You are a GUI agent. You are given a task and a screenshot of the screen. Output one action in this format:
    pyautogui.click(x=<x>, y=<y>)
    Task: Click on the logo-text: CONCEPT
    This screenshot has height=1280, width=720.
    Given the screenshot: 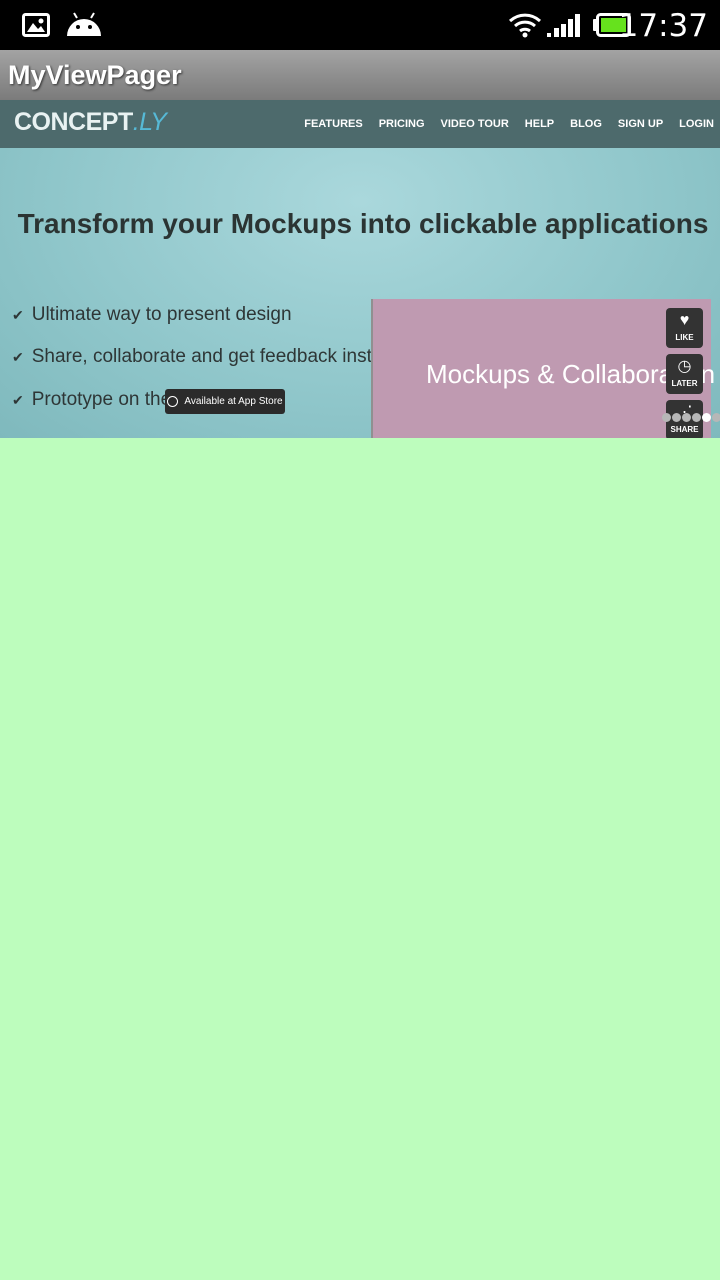 What is the action you would take?
    pyautogui.click(x=73, y=122)
    